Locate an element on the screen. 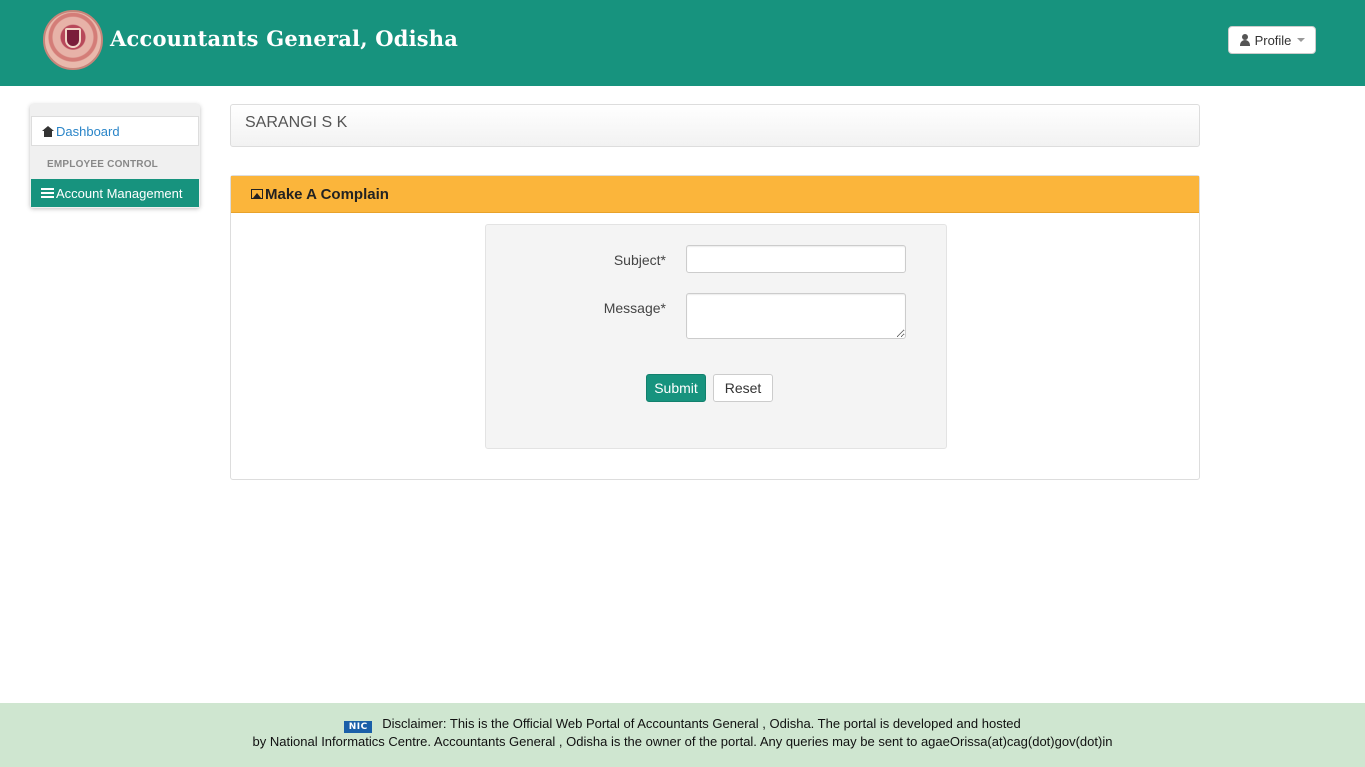 Image resolution: width=1365 pixels, height=767 pixels. user-icon is located at coordinates (1245, 40).